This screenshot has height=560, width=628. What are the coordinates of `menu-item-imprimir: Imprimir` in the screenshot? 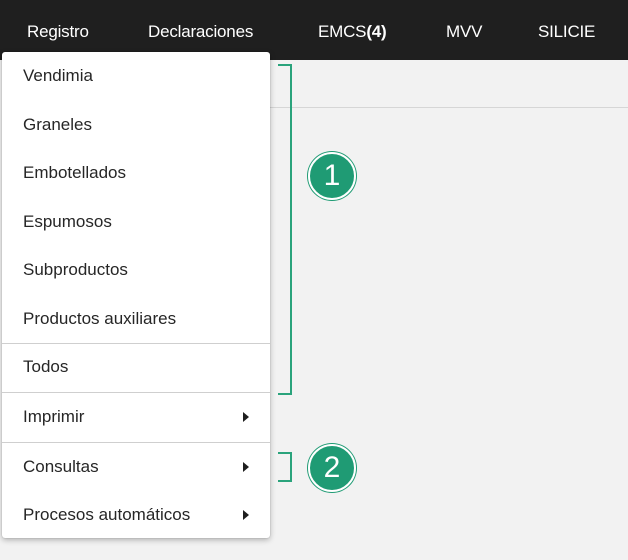 It's located at (136, 417).